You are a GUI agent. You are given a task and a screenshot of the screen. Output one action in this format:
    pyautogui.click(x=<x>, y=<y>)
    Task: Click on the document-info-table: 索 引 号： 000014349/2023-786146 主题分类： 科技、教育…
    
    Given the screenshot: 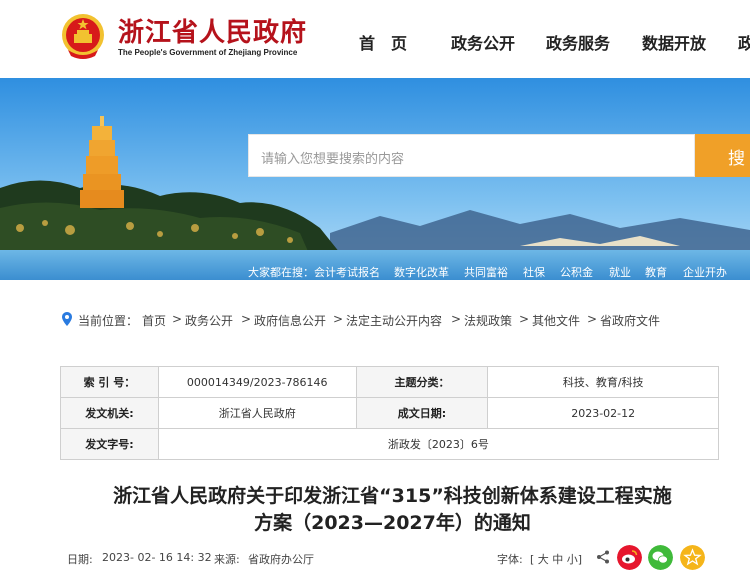 What is the action you would take?
    pyautogui.click(x=390, y=413)
    